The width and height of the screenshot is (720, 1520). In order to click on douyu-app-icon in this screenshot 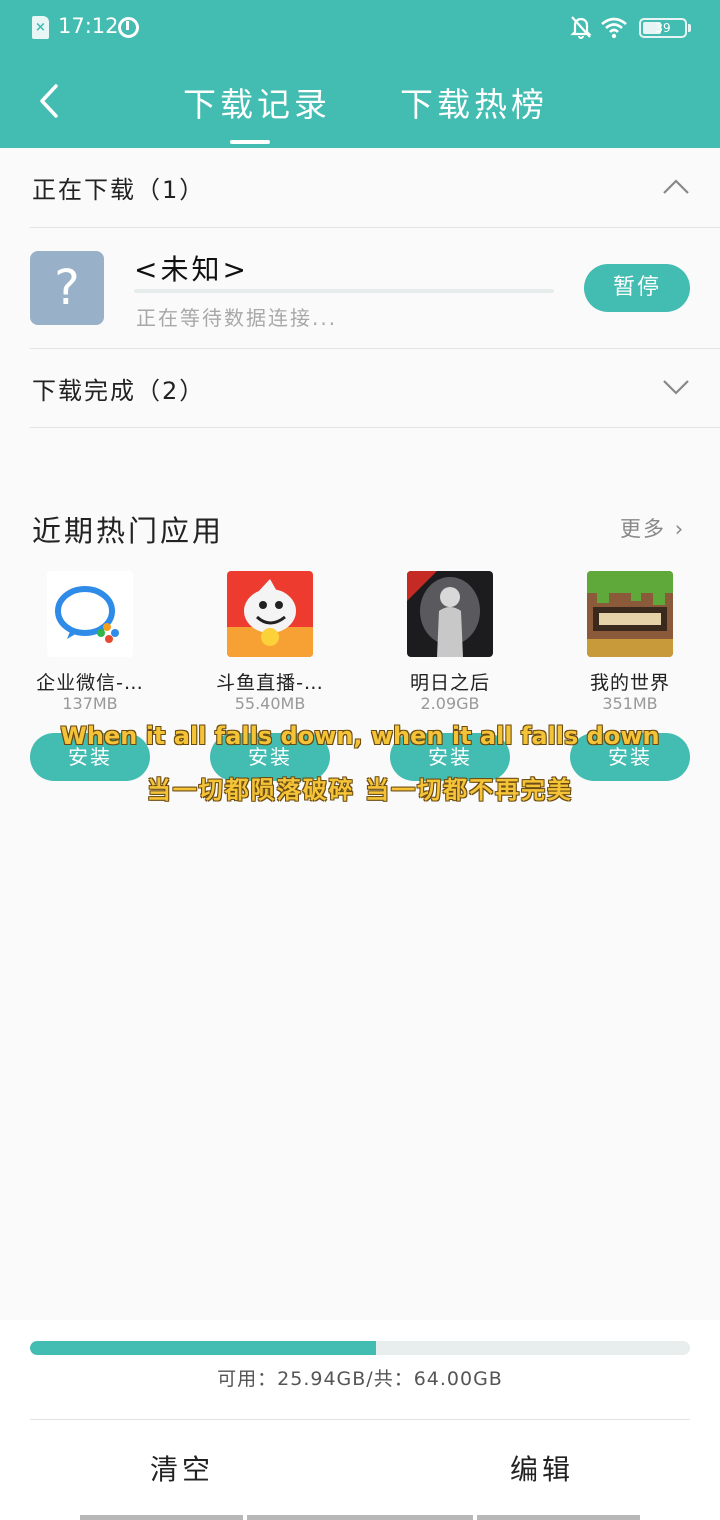, I will do `click(270, 614)`.